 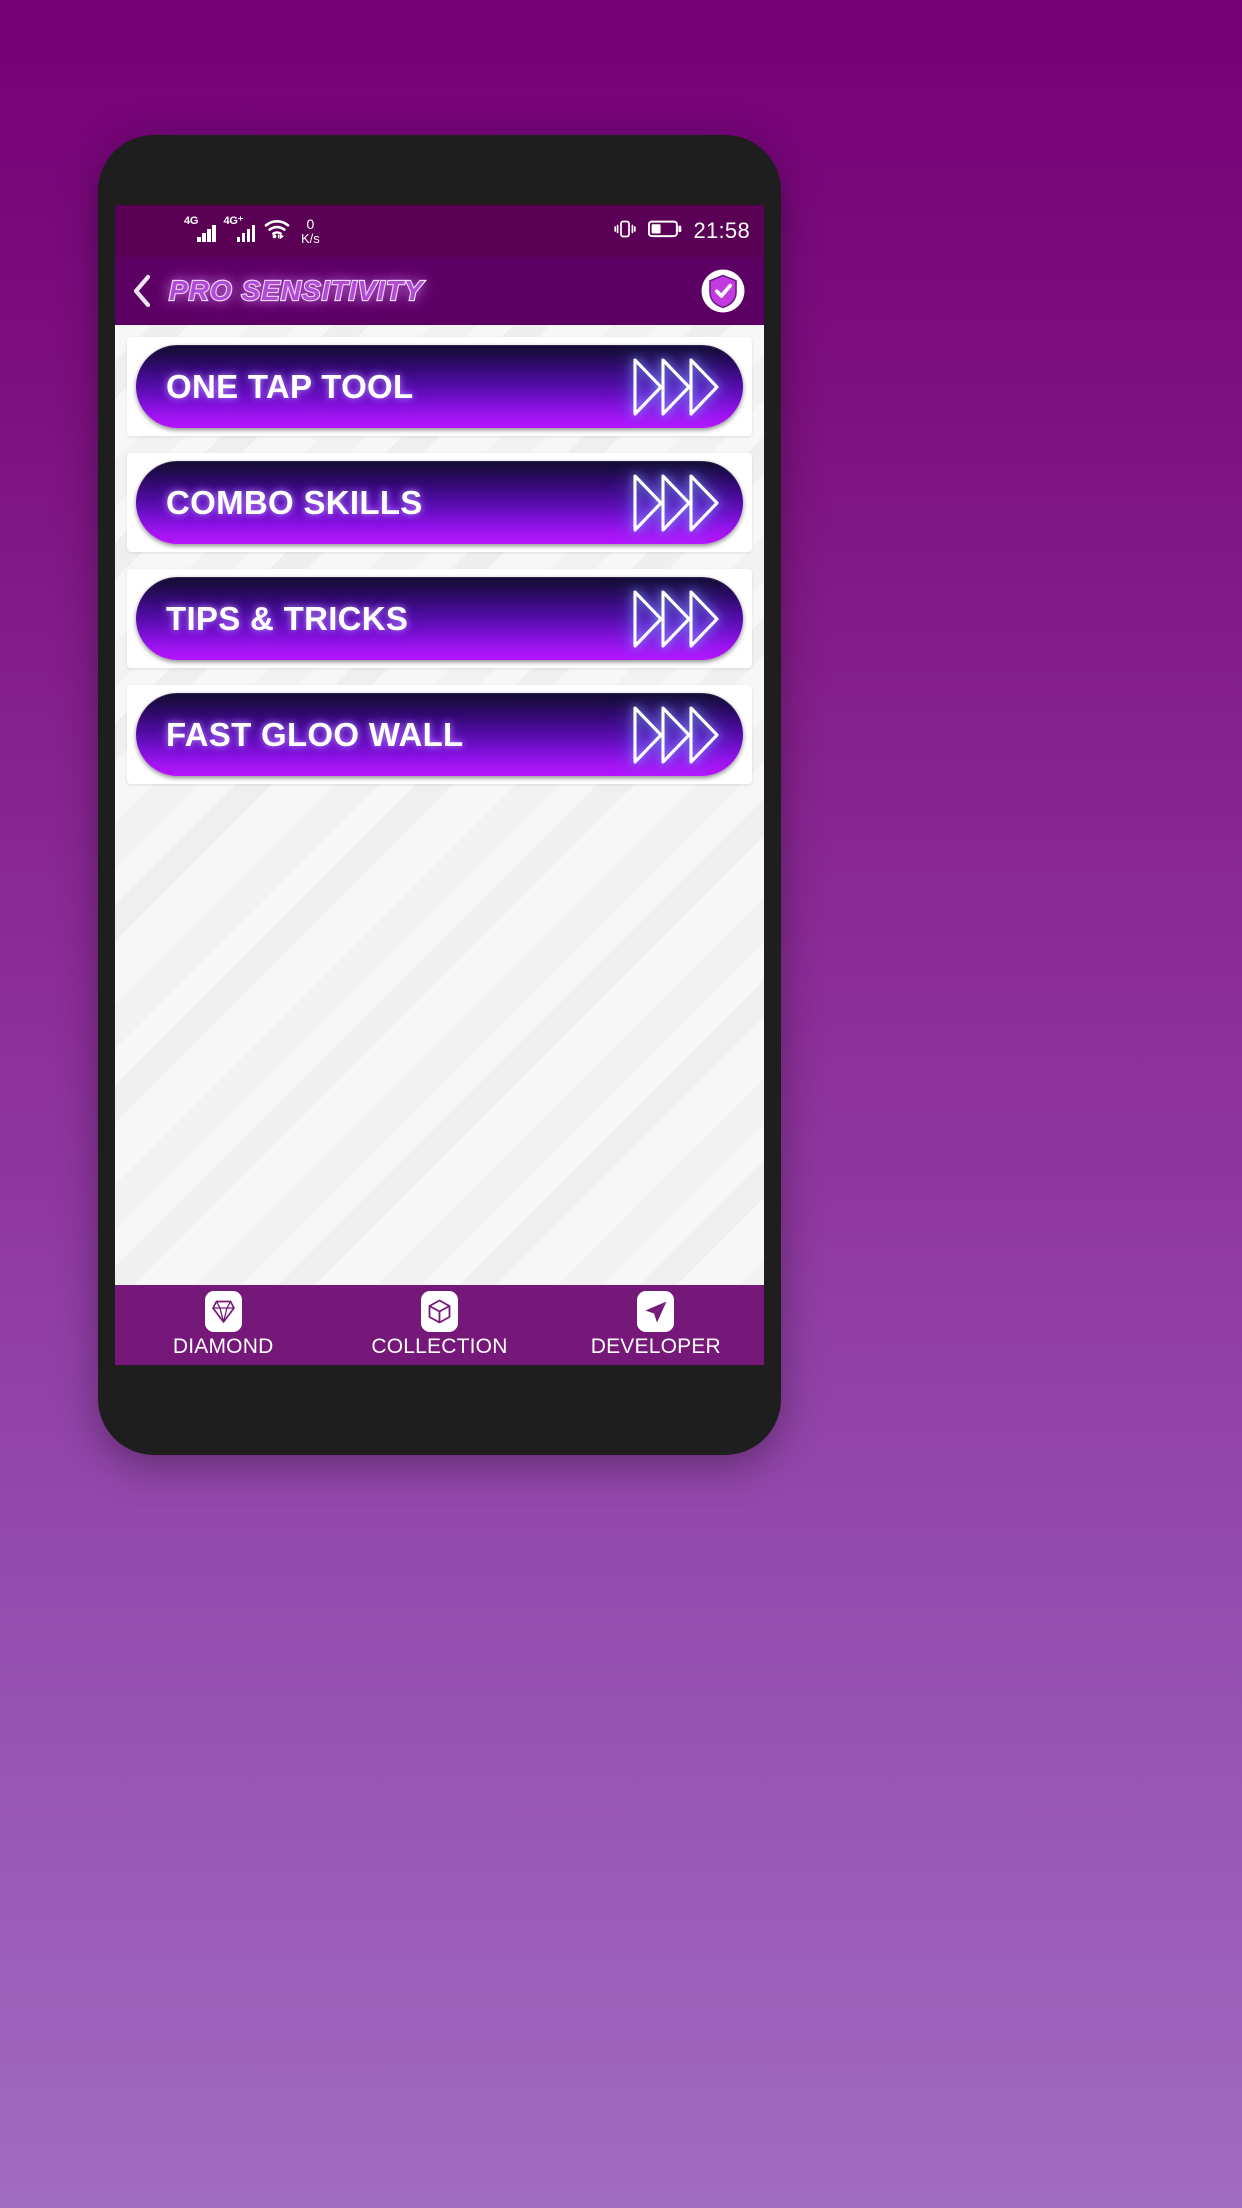 What do you see at coordinates (233, 221) in the screenshot?
I see `signal-2-label: 4G⁺` at bounding box center [233, 221].